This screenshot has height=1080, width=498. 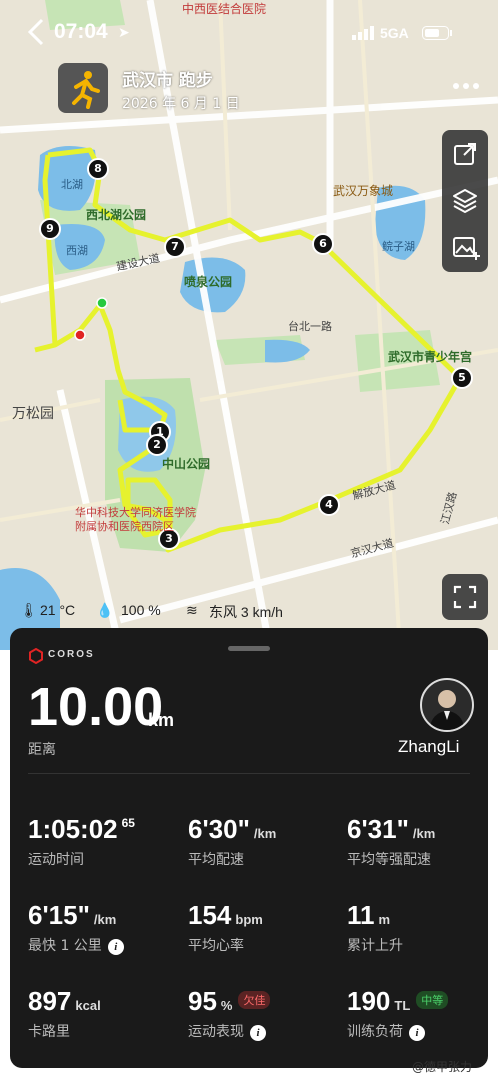 I want to click on metric-label: 累计上升, so click(x=375, y=946).